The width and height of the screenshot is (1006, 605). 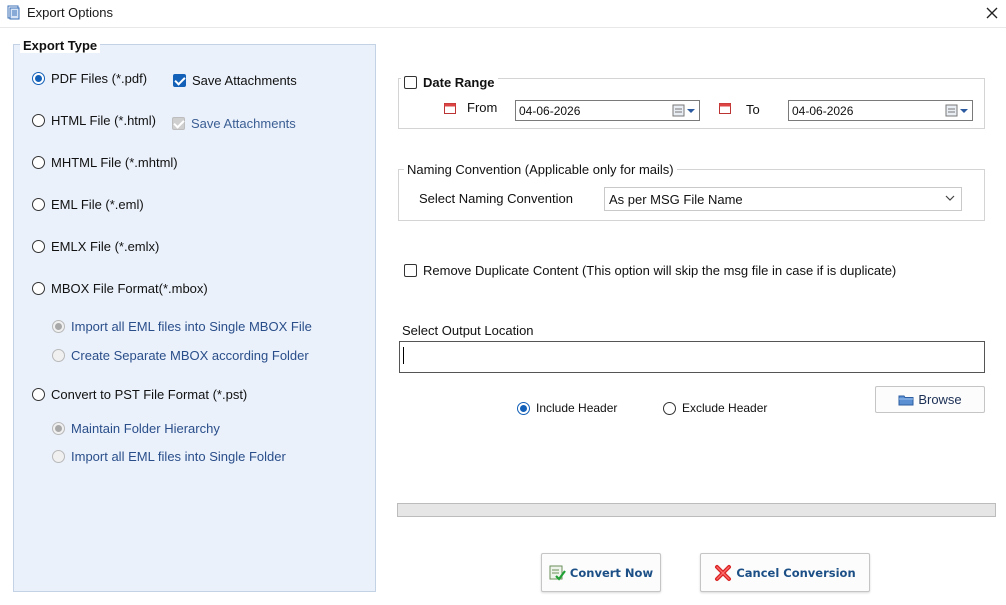 I want to click on html-radio: HTML File (*.html), so click(x=94, y=120).